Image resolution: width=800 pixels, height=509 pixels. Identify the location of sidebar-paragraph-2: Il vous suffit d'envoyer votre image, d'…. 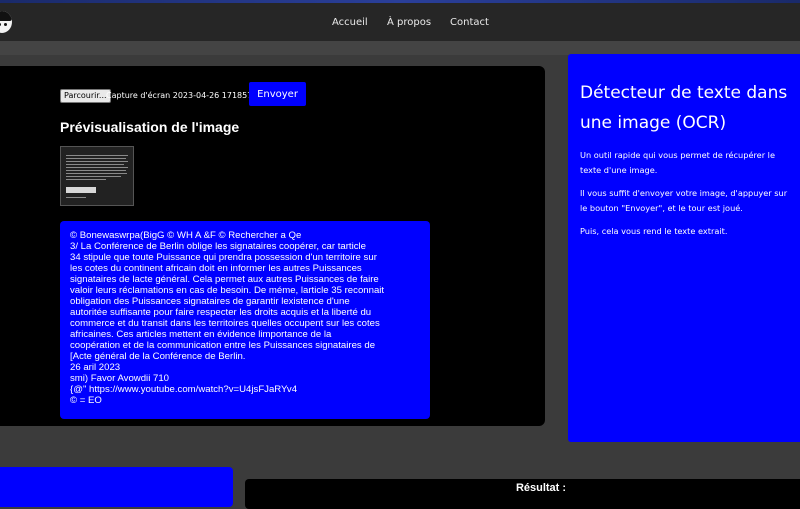
(684, 200).